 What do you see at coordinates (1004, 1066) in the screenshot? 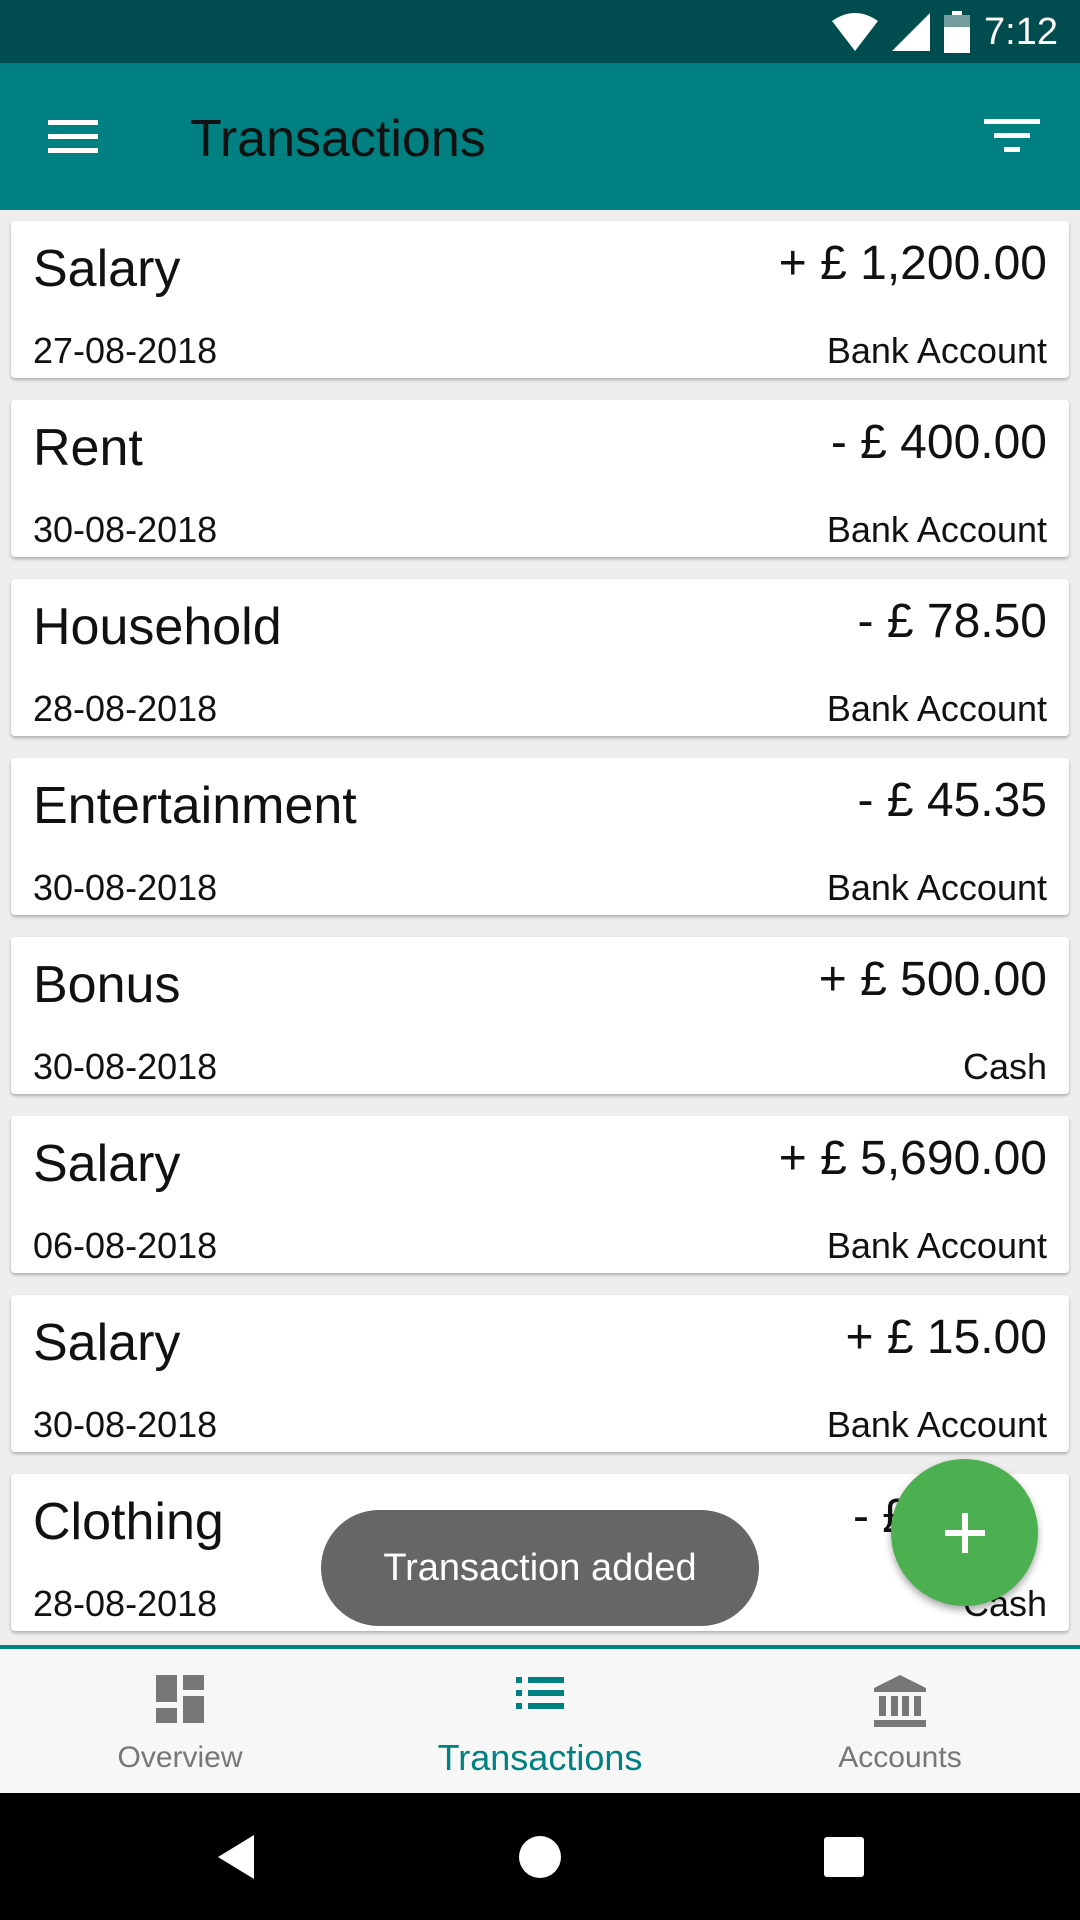
I see `transaction-account: Cash` at bounding box center [1004, 1066].